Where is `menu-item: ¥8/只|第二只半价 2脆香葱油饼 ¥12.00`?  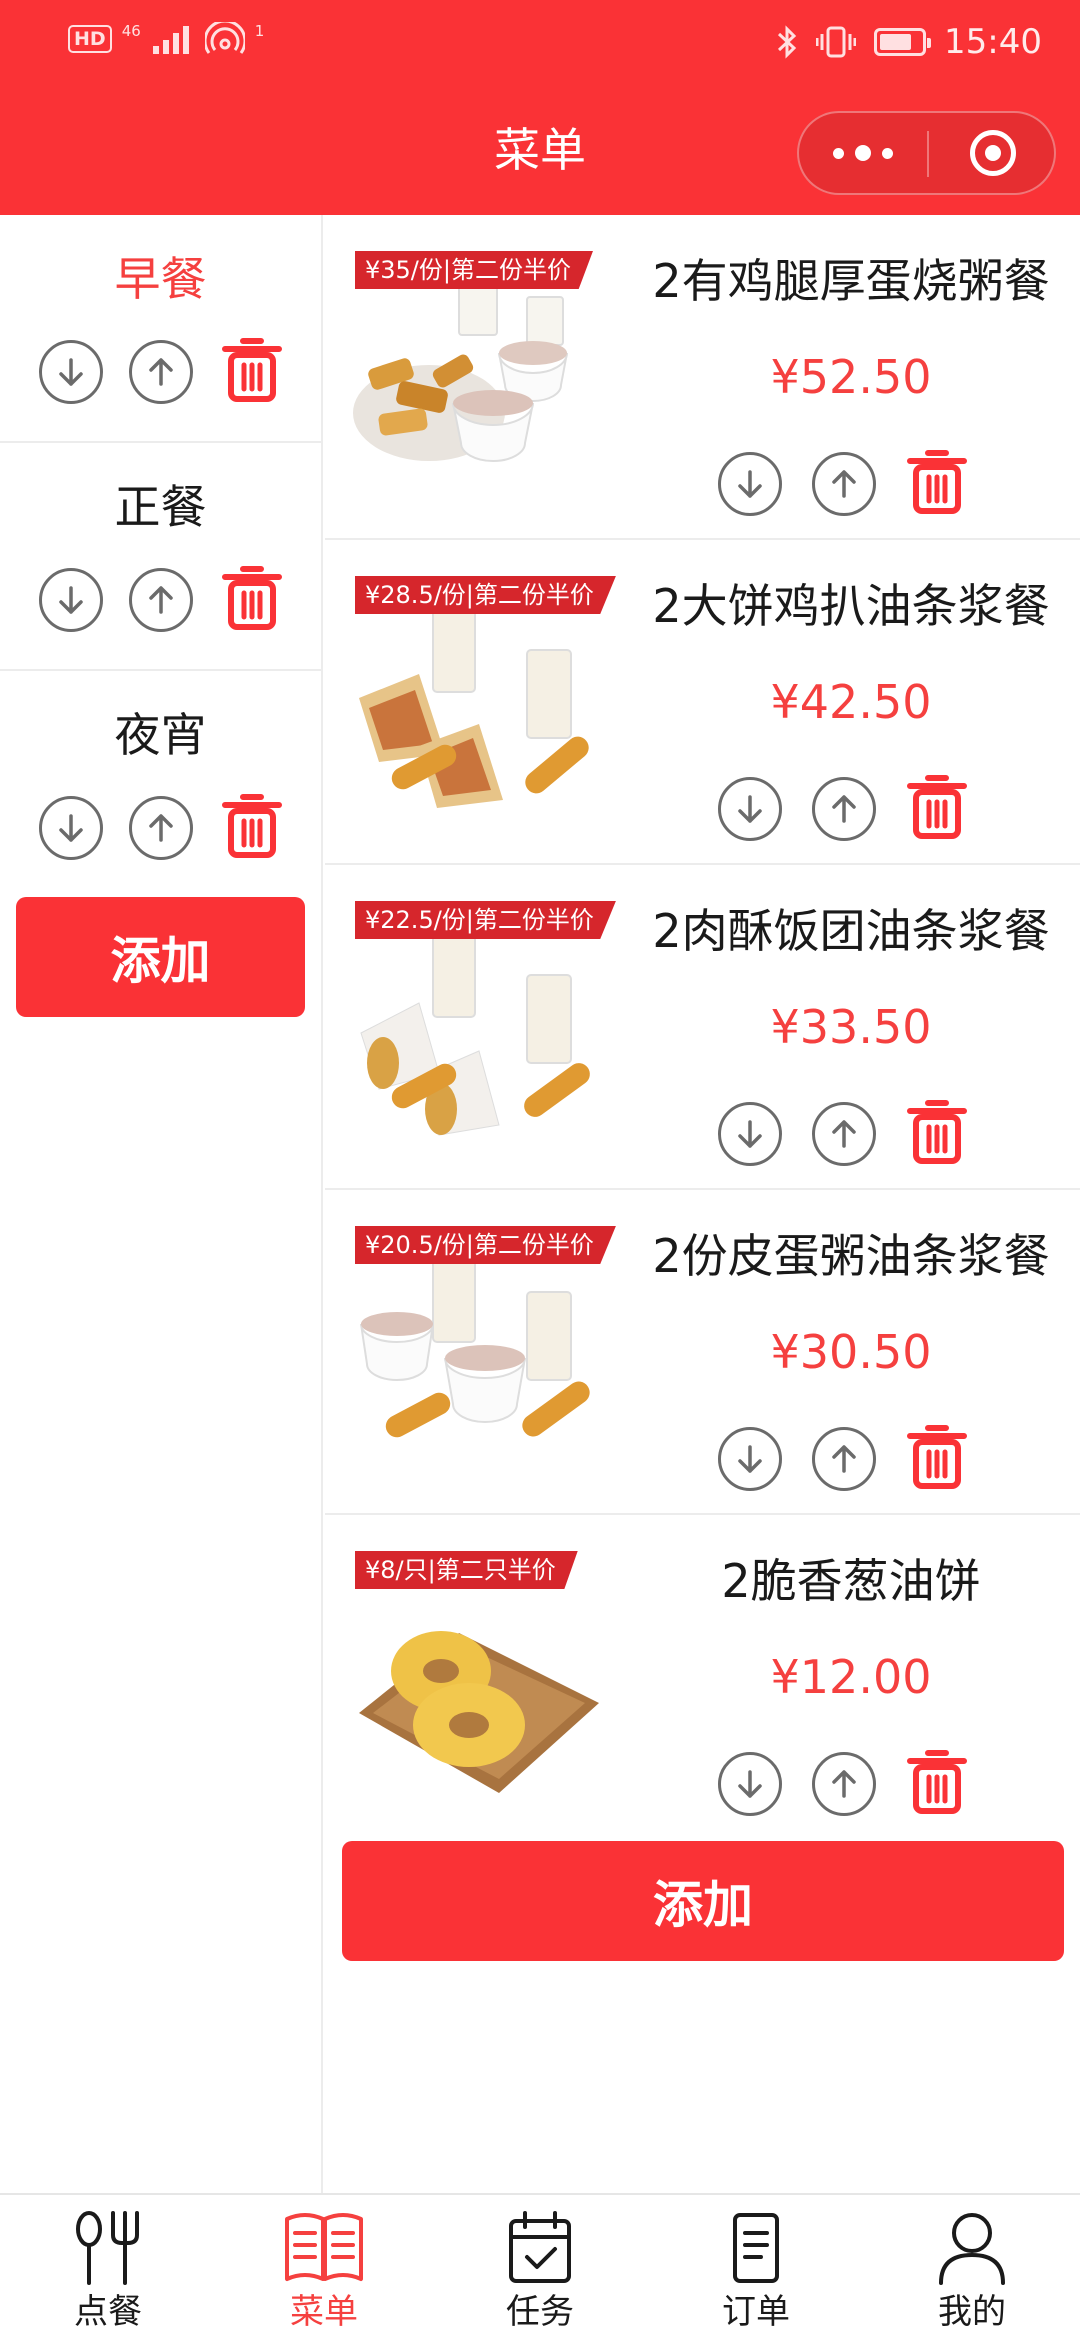 menu-item: ¥8/只|第二只半价 2脆香葱油饼 ¥12.00 is located at coordinates (702, 1677).